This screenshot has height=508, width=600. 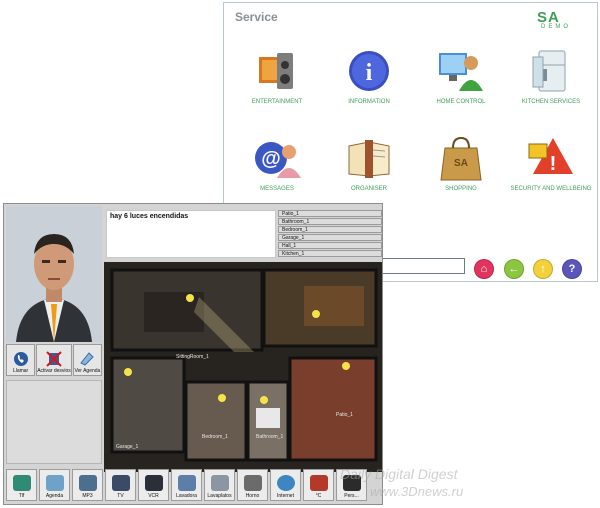 I want to click on help-icon: ?, so click(x=572, y=269).